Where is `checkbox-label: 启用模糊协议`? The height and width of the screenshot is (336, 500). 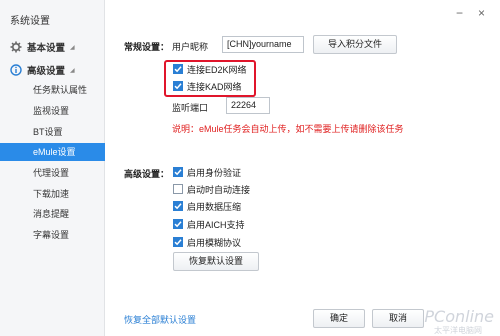 checkbox-label: 启用模糊协议 is located at coordinates (214, 242).